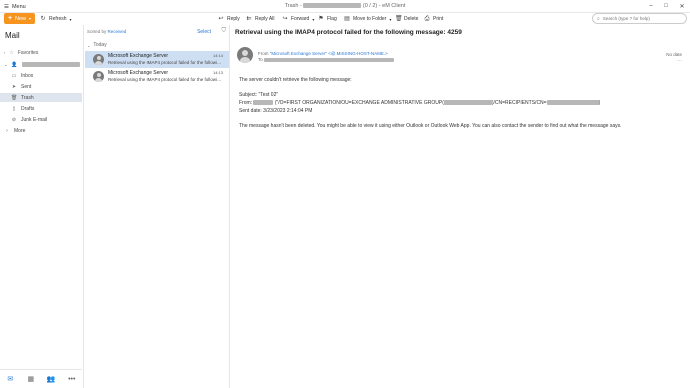 This screenshot has height=388, width=690. I want to click on message-sender: Microsoft Exchange Server, so click(138, 73).